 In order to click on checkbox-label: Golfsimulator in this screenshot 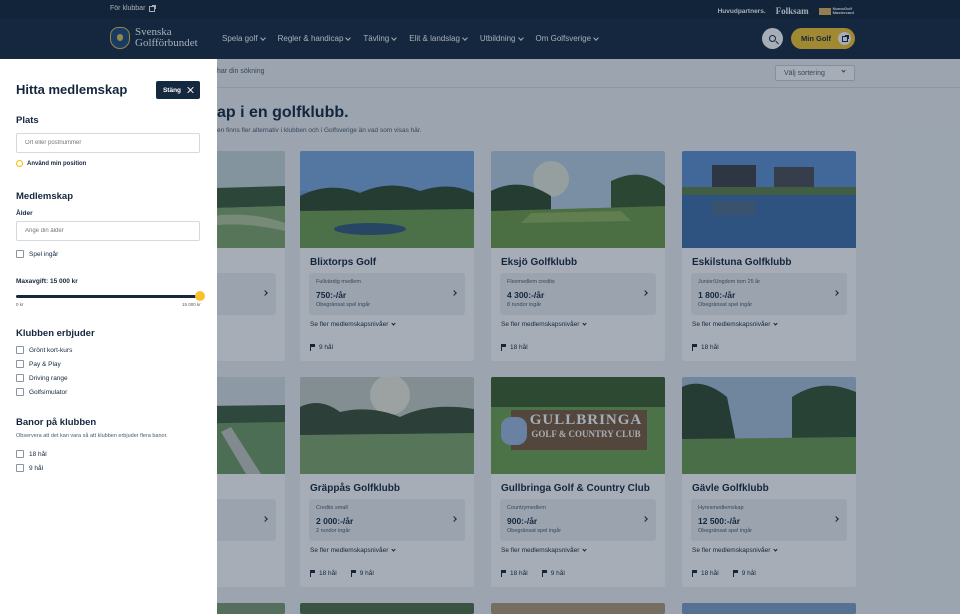, I will do `click(48, 392)`.